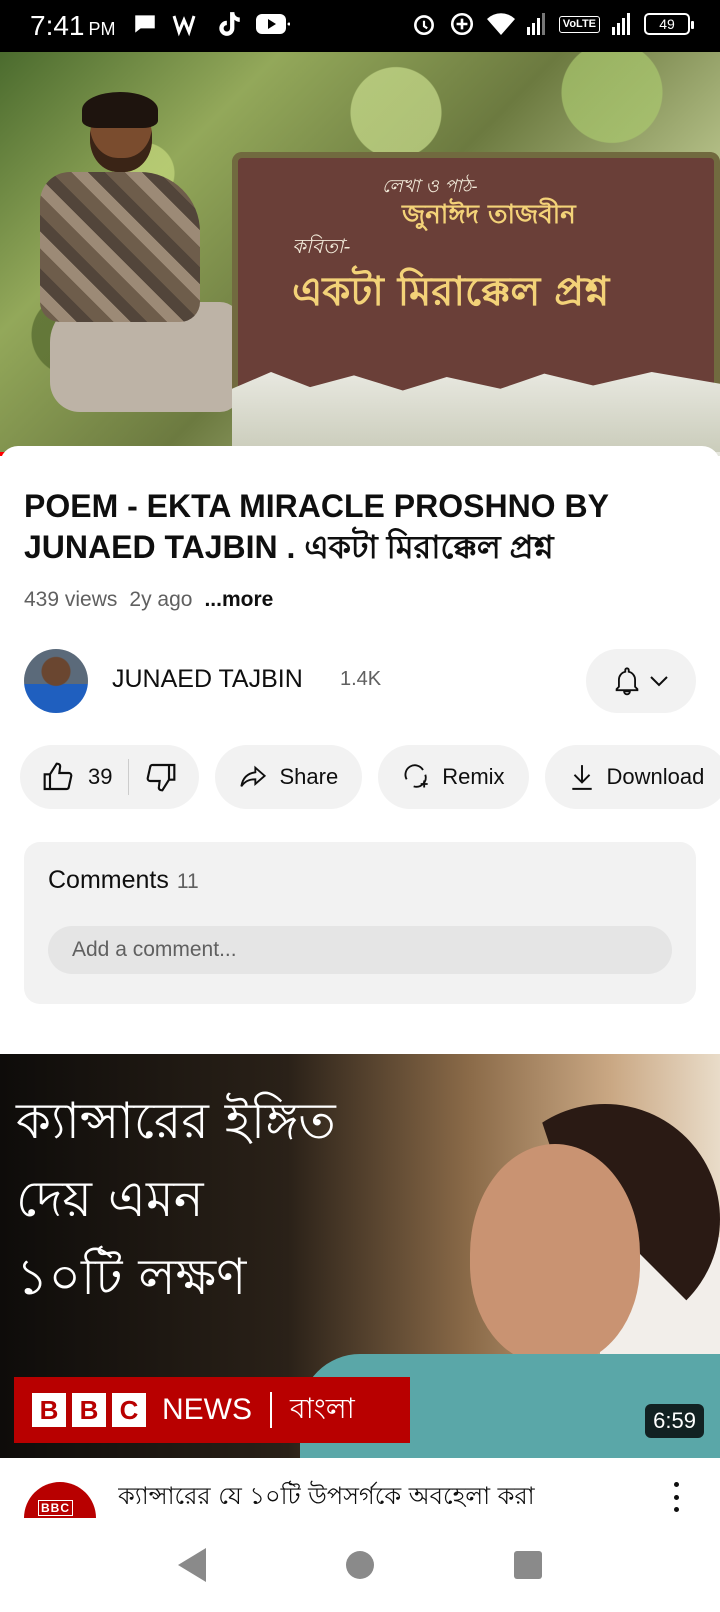 Image resolution: width=720 pixels, height=1612 pixels. Describe the element at coordinates (473, 776) in the screenshot. I see `remix-label: Remix` at that location.